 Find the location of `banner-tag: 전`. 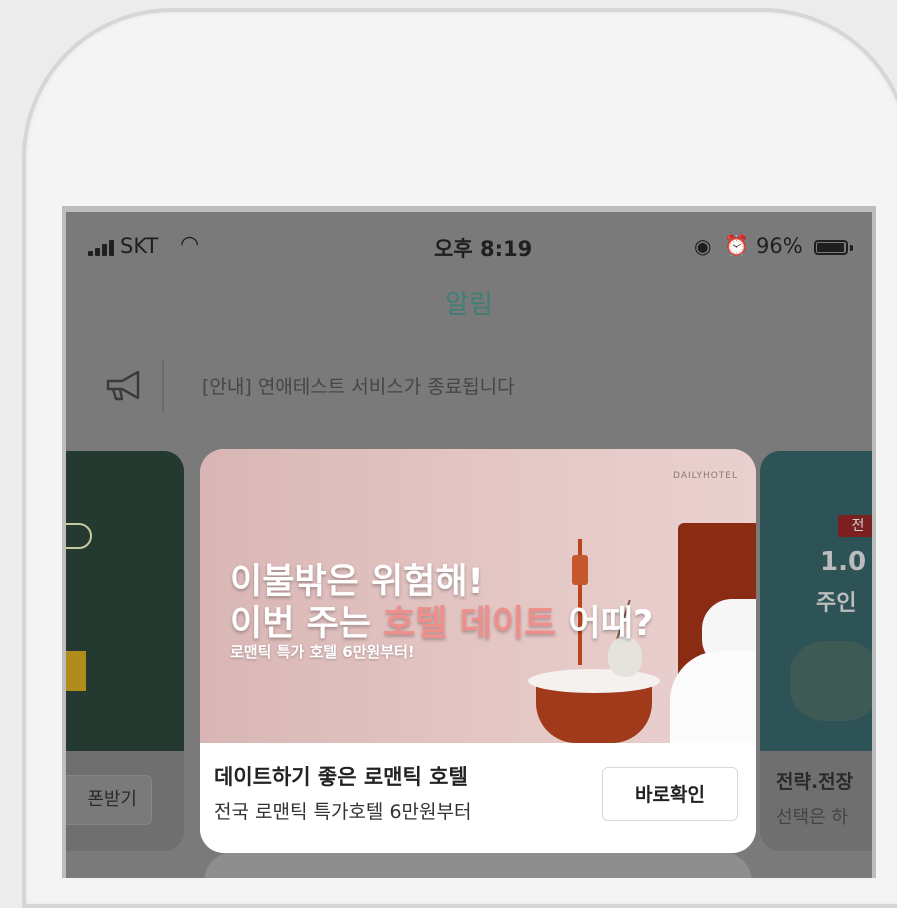

banner-tag: 전 is located at coordinates (855, 526).